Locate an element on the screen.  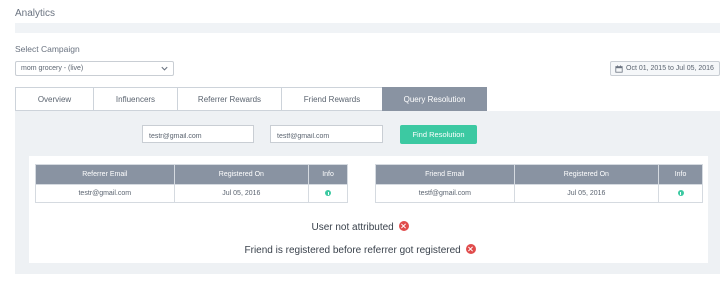
referrer-email-header: Referrer Email is located at coordinates (105, 174).